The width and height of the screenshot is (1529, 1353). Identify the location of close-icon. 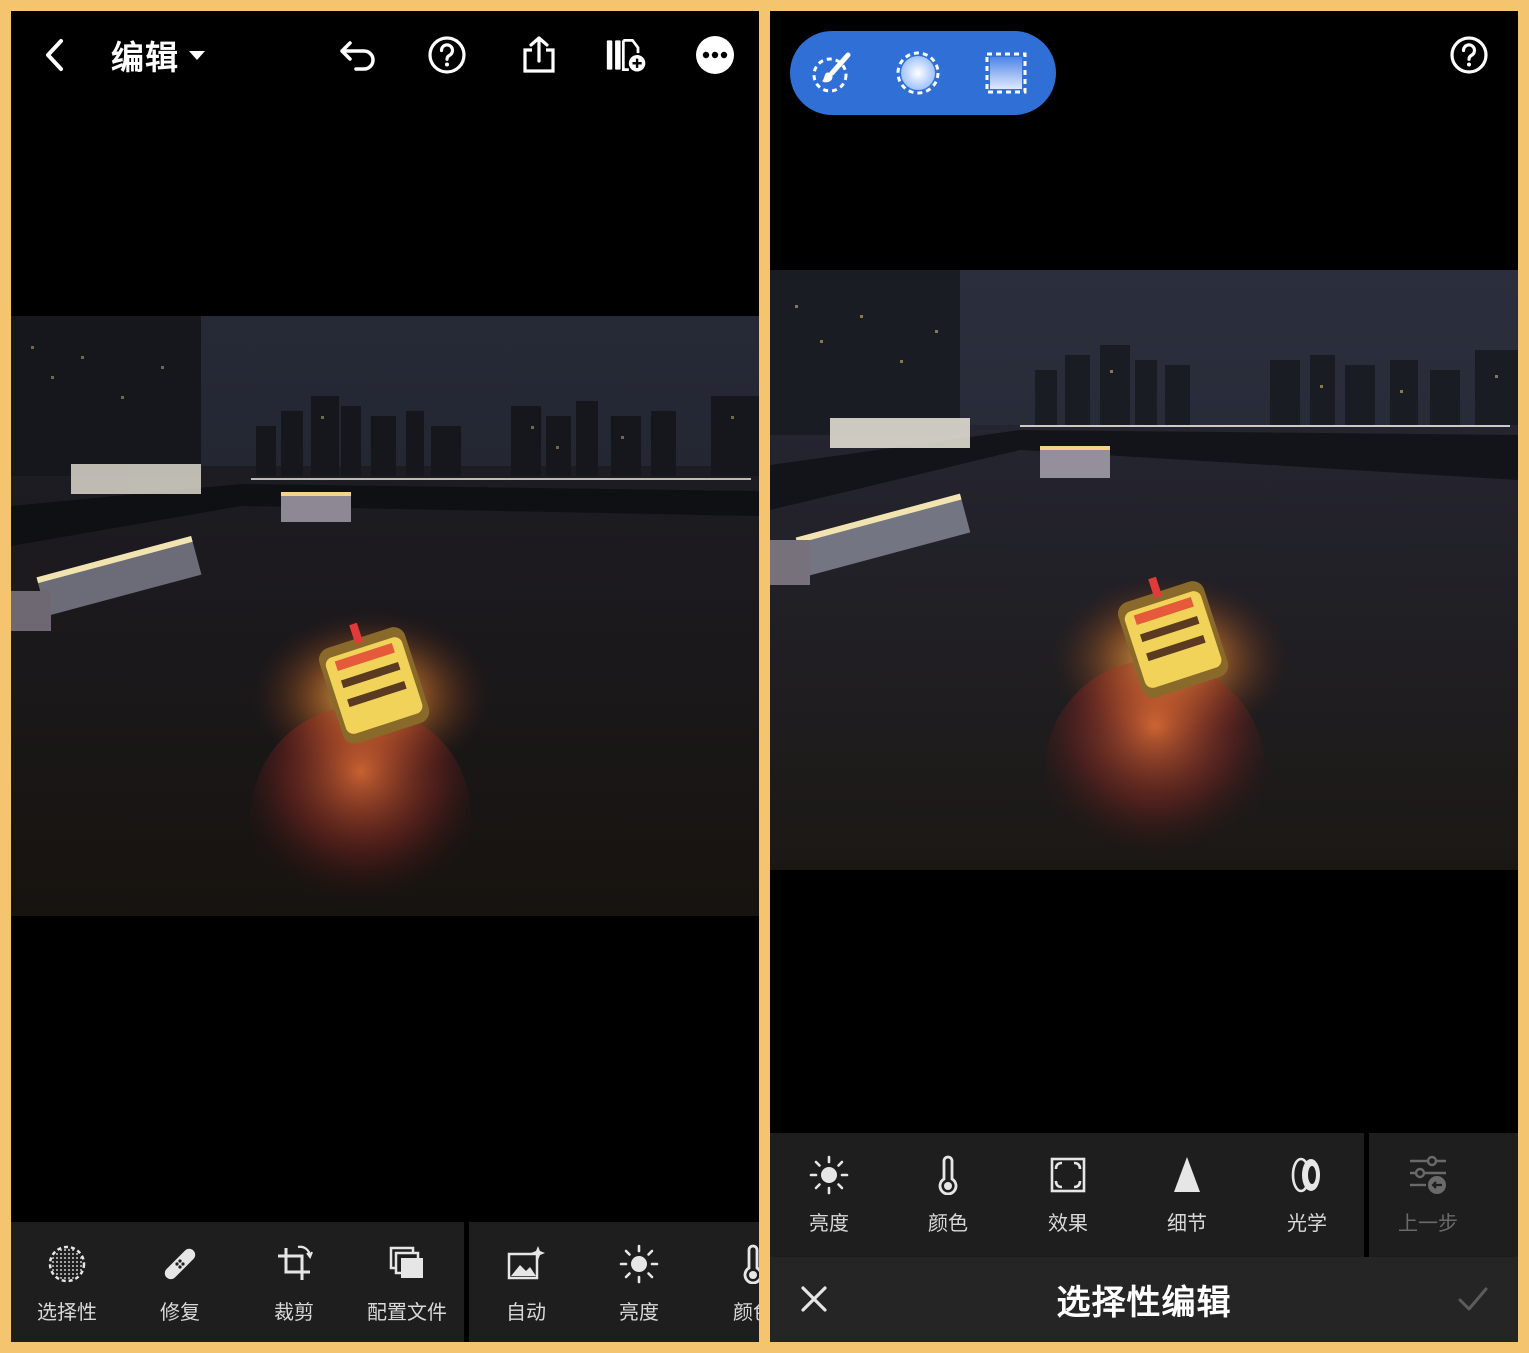
(814, 1299).